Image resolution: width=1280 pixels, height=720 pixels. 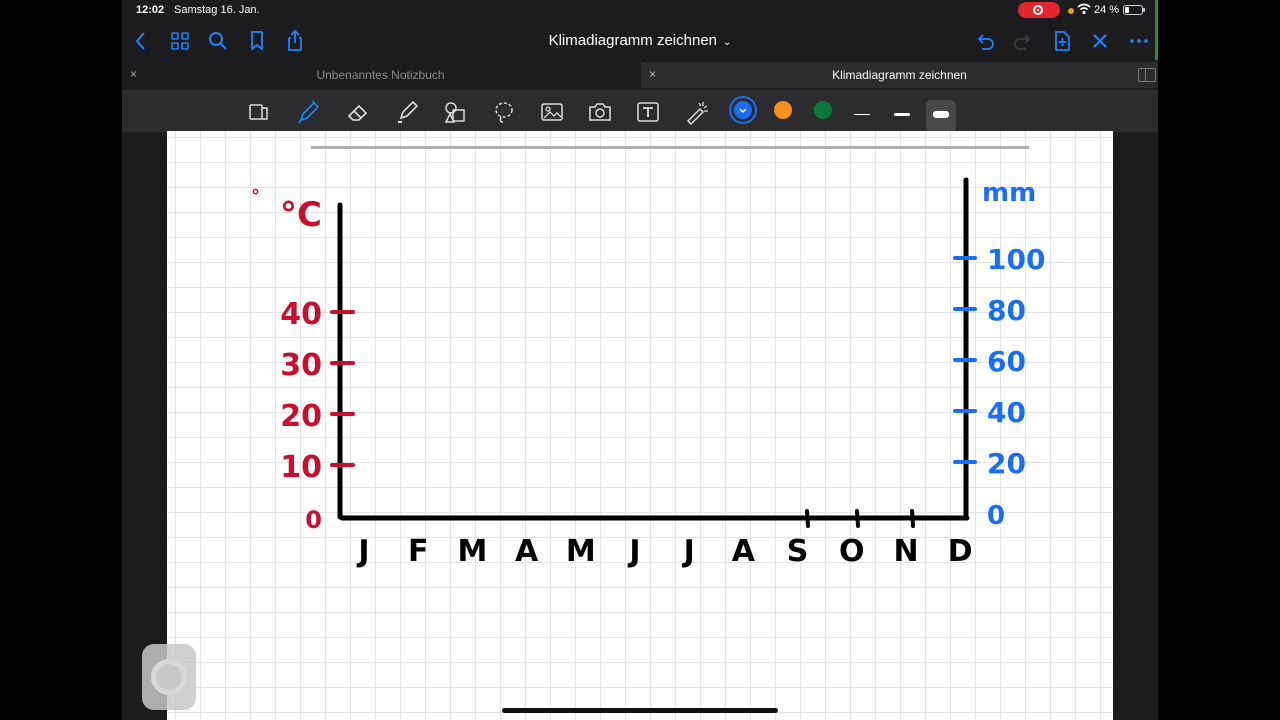 What do you see at coordinates (1009, 193) in the screenshot?
I see `right-axis-unit: mm` at bounding box center [1009, 193].